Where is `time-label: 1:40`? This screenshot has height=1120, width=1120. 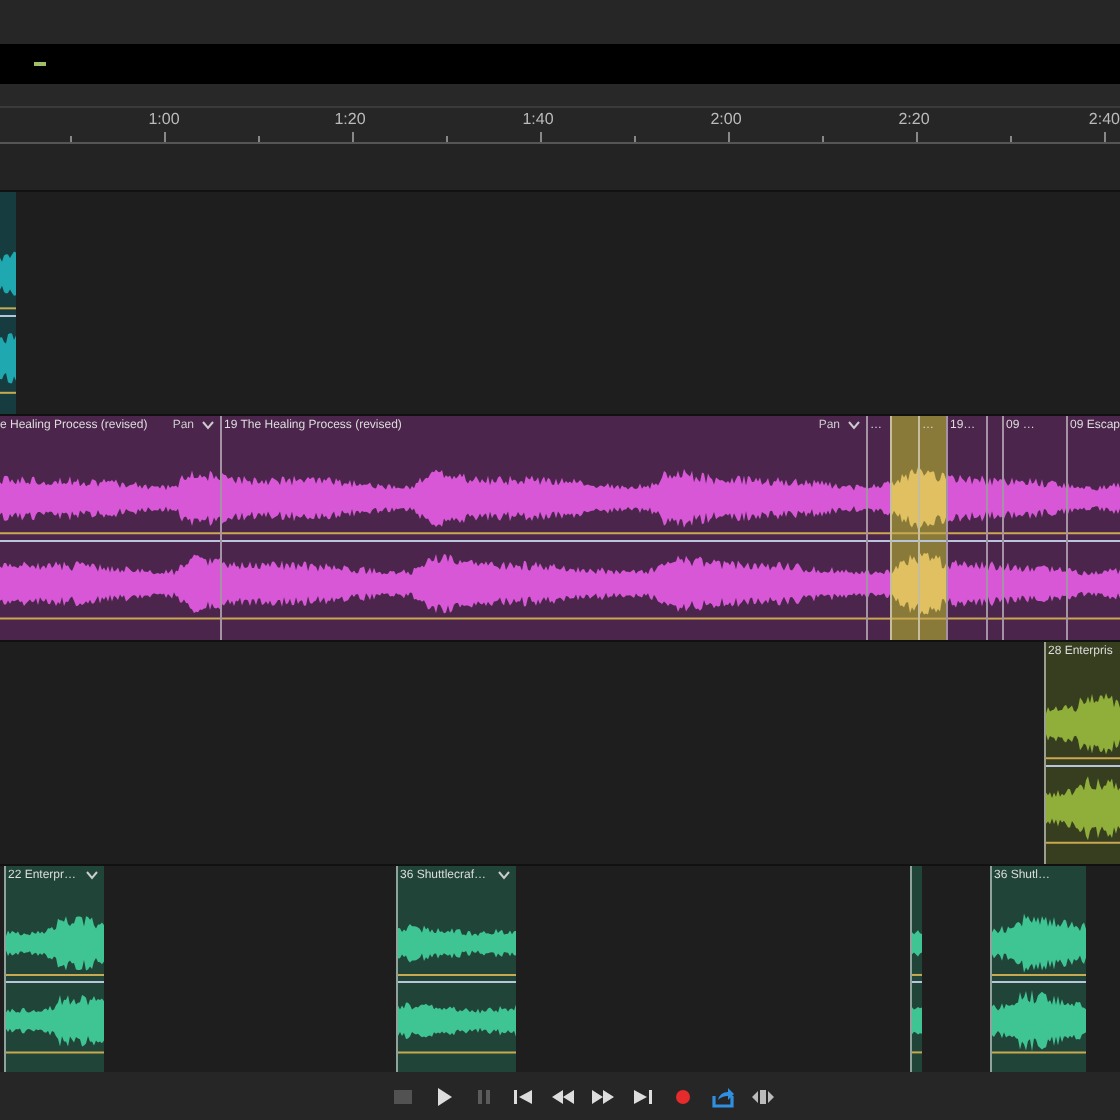
time-label: 1:40 is located at coordinates (538, 120).